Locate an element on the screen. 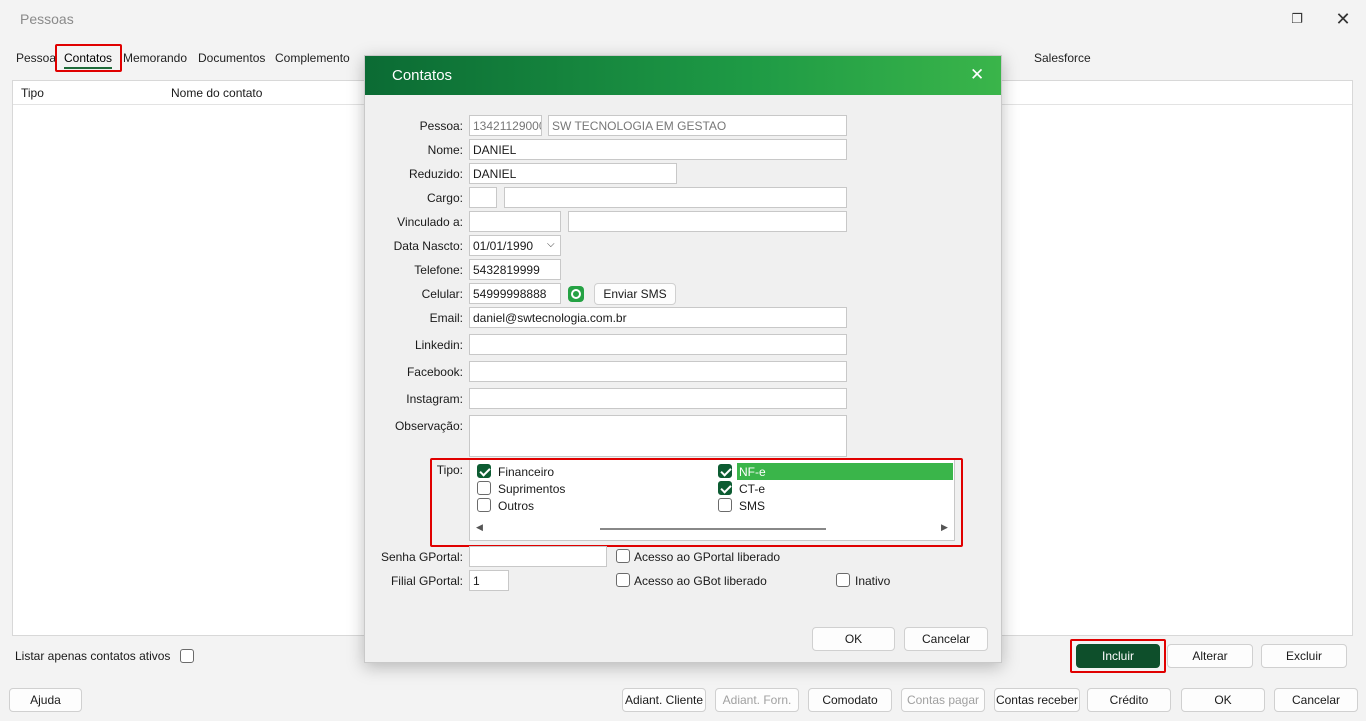 The width and height of the screenshot is (1366, 721). cargo-nome-field is located at coordinates (675, 197).